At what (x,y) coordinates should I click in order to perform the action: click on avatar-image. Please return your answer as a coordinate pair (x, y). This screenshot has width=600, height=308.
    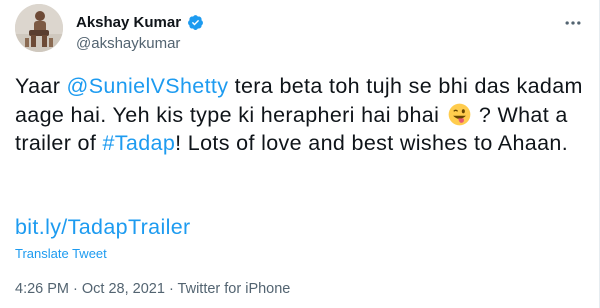
    Looking at the image, I should click on (39, 28).